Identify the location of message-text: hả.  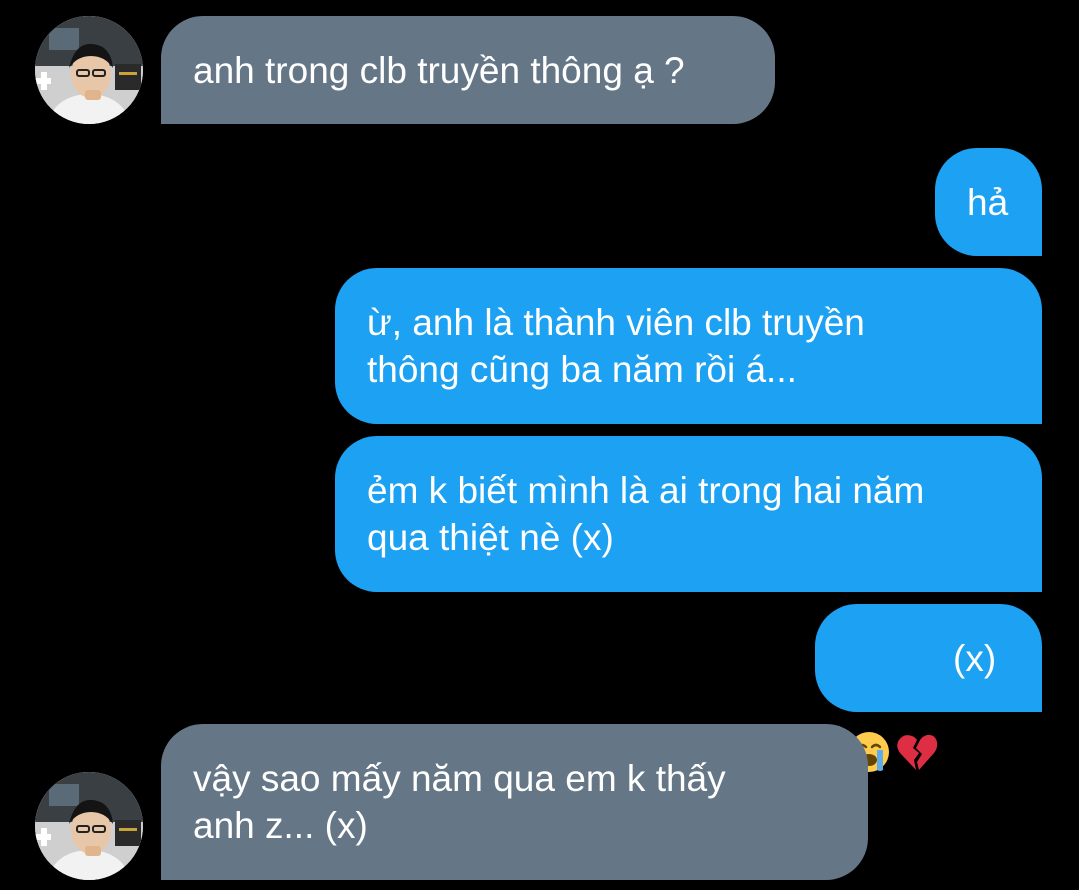
(988, 202).